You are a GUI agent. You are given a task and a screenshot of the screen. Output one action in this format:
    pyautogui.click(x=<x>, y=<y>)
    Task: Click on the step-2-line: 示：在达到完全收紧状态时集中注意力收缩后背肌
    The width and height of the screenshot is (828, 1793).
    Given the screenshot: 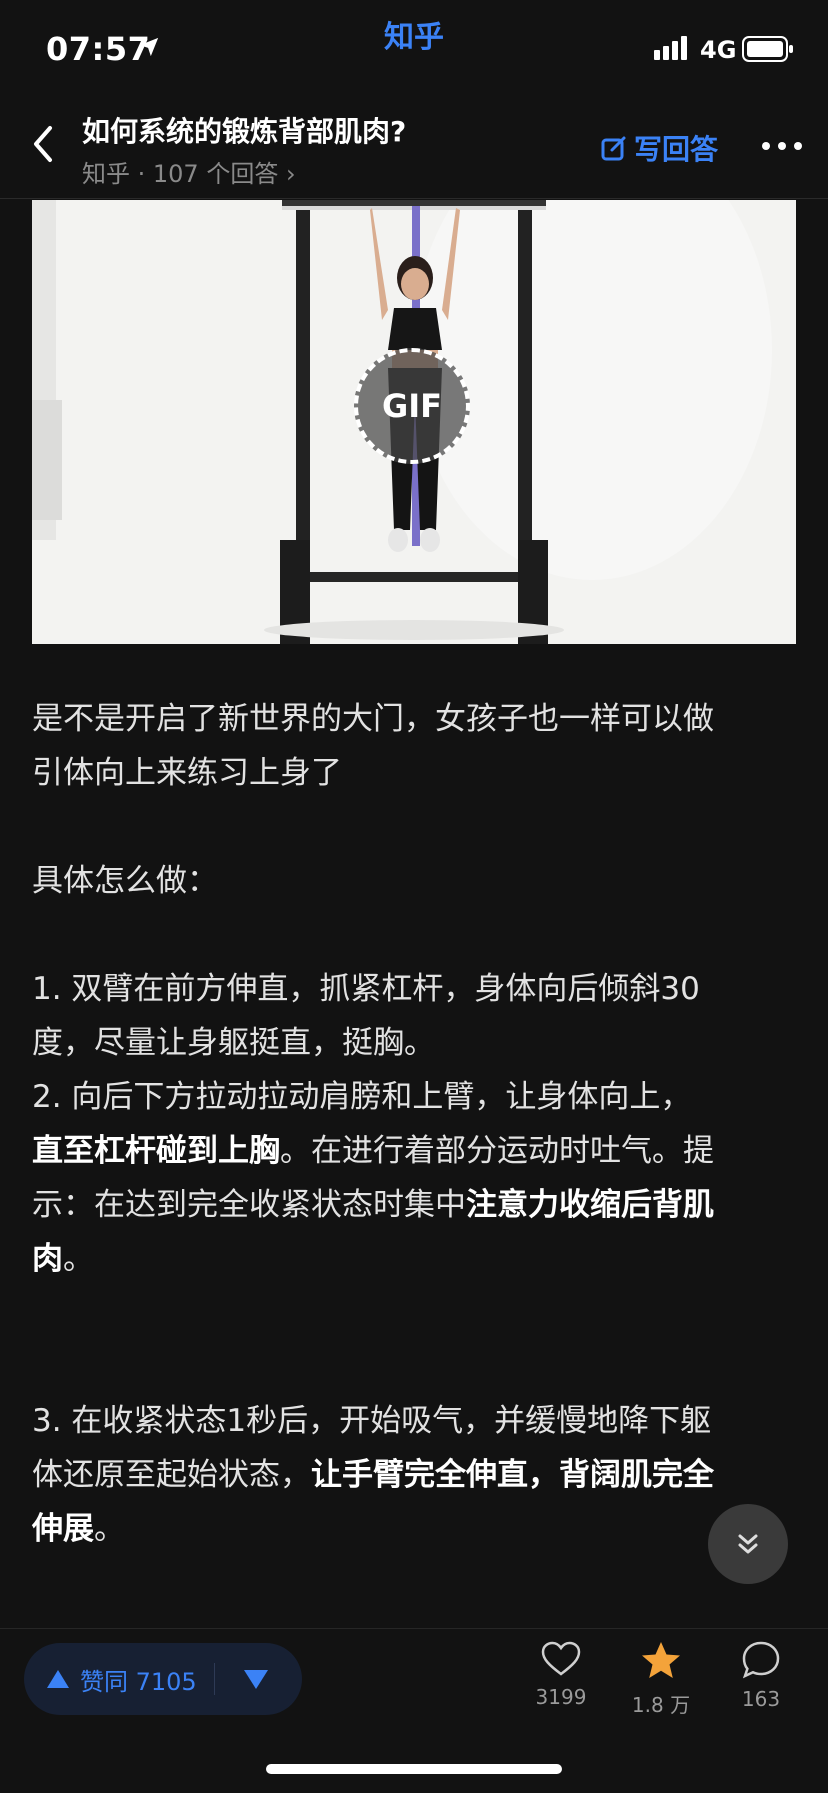 What is the action you would take?
    pyautogui.click(x=414, y=1205)
    